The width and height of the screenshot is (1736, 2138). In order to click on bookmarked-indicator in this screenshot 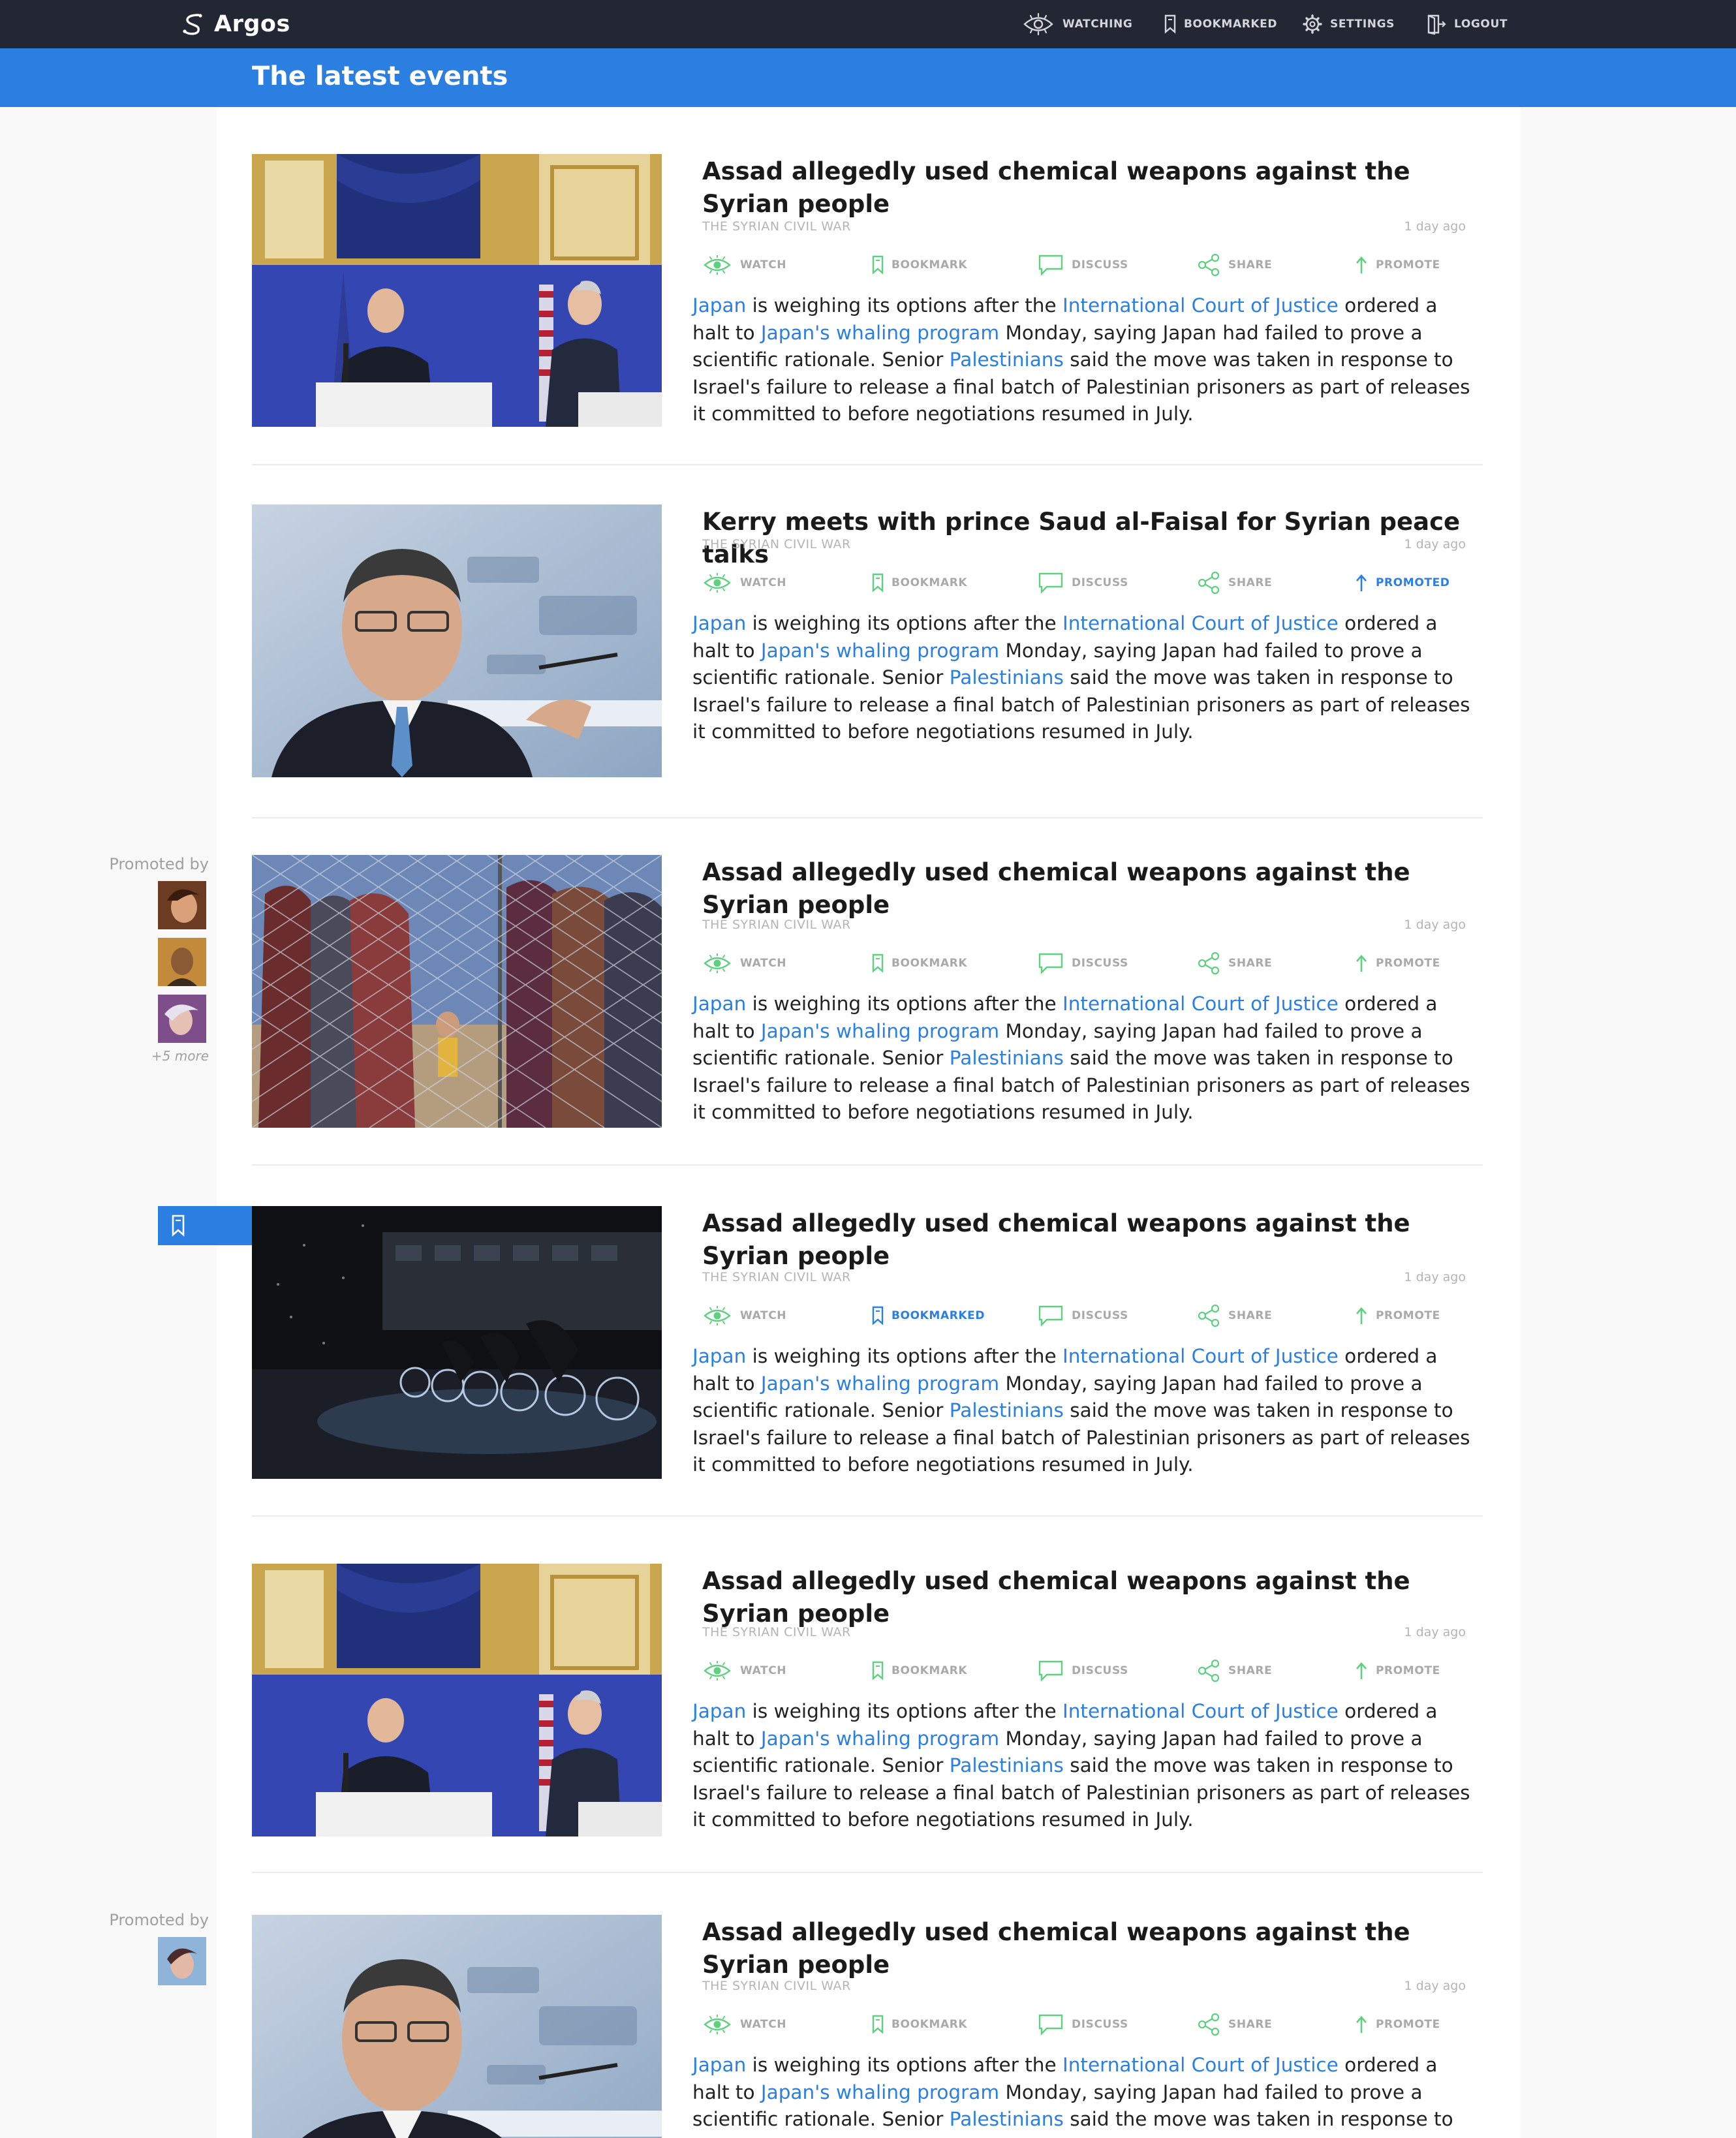, I will do `click(205, 1225)`.